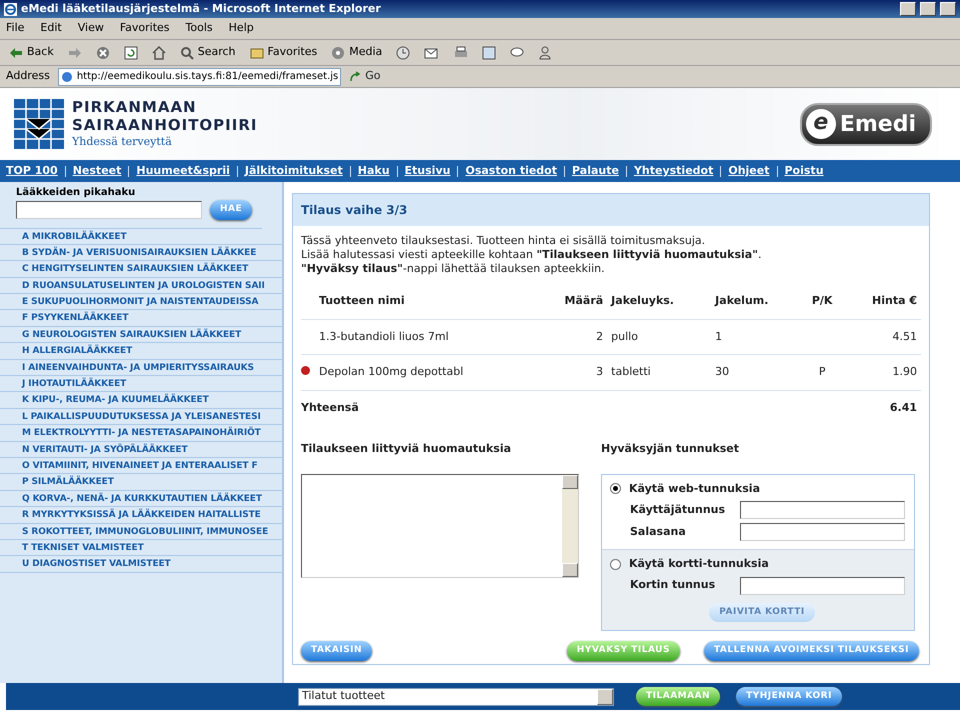 The image size is (960, 716). What do you see at coordinates (141, 286) in the screenshot?
I see `category-link: D RUOANSULATUSELINTEN JA UROLOGISTEN SAII` at bounding box center [141, 286].